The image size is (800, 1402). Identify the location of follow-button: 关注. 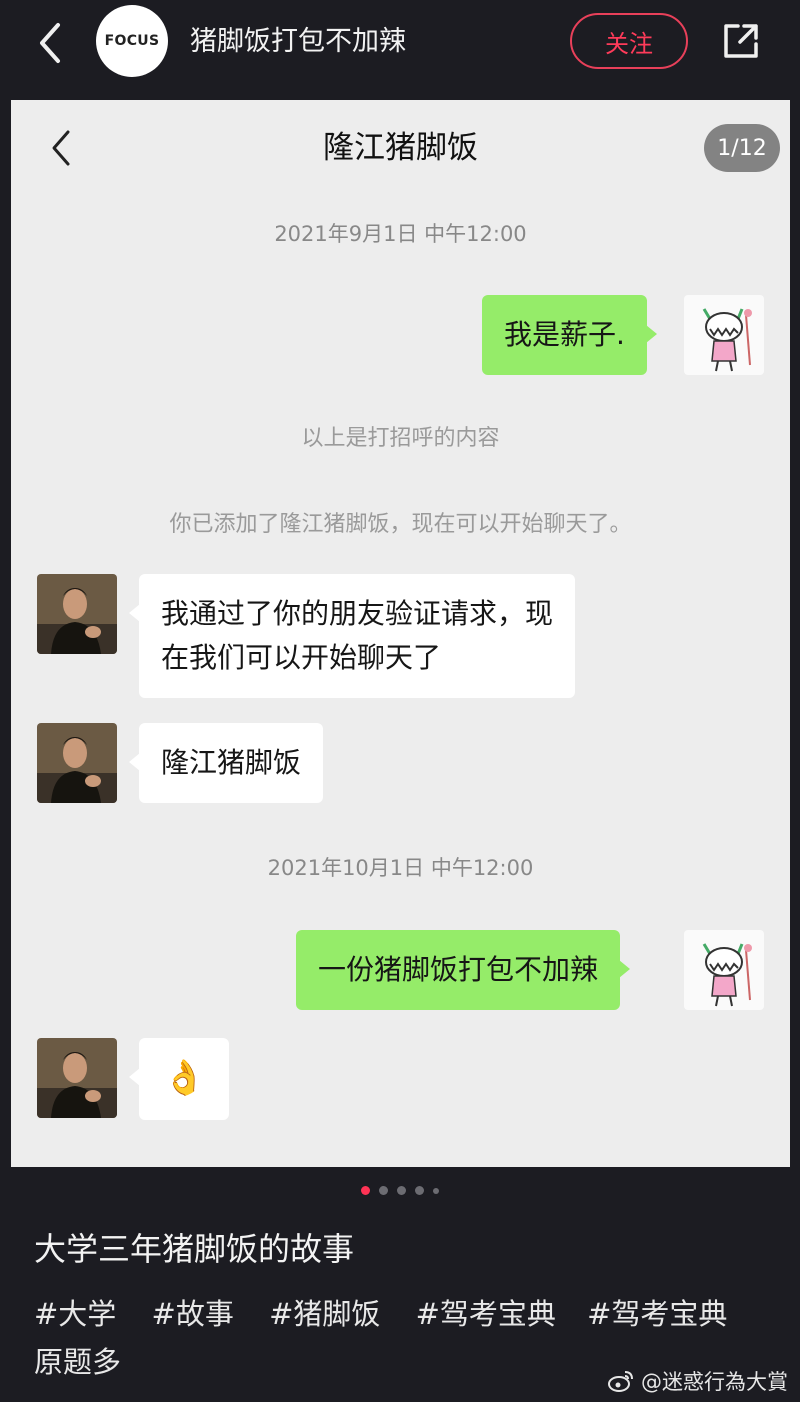
(629, 41).